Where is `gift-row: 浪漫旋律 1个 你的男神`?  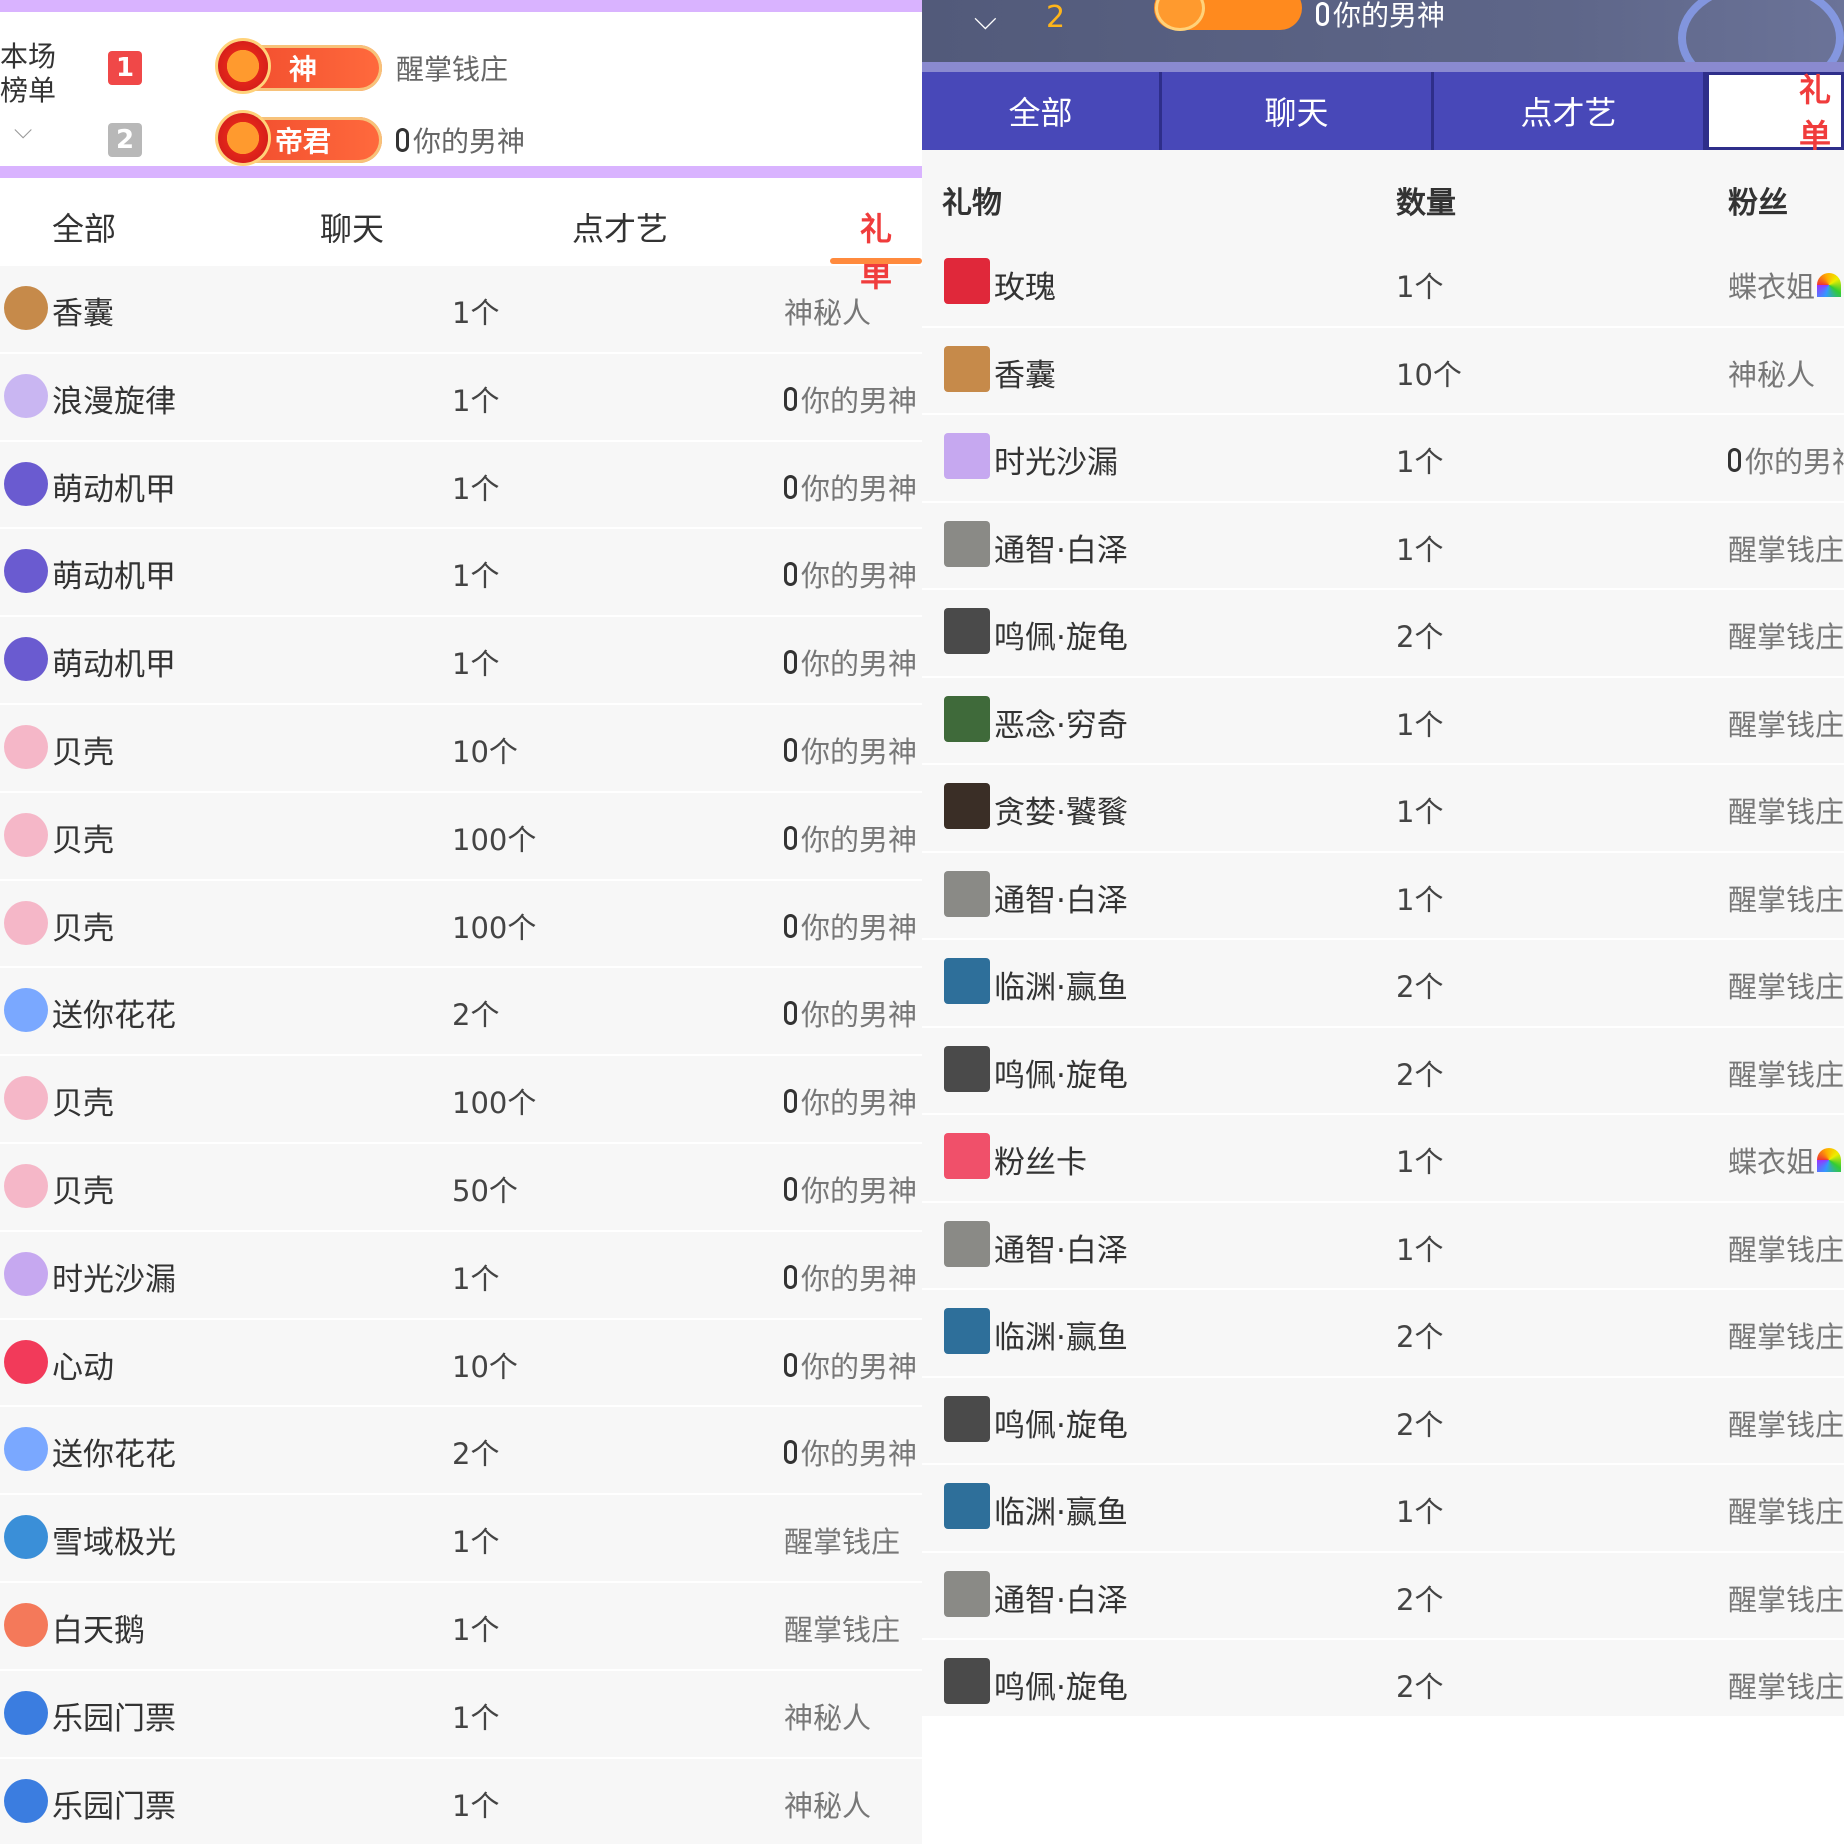 gift-row: 浪漫旋律 1个 你的男神 is located at coordinates (461, 398).